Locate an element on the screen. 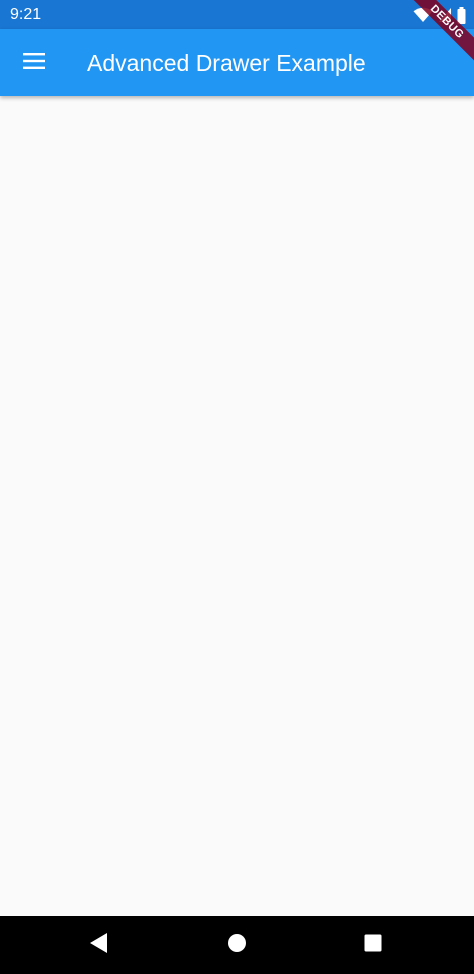 This screenshot has width=474, height=974. battery-icon is located at coordinates (461, 15).